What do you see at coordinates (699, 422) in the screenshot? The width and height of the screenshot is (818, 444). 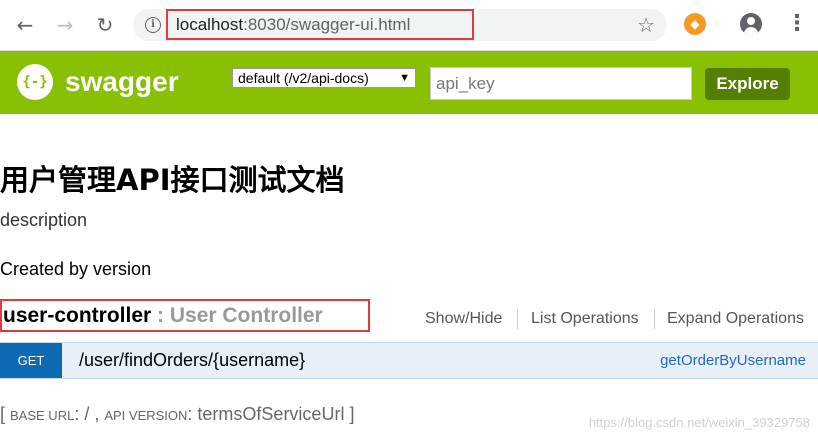 I see `watermark: https://blog.csdn.net/weixin_39329758` at bounding box center [699, 422].